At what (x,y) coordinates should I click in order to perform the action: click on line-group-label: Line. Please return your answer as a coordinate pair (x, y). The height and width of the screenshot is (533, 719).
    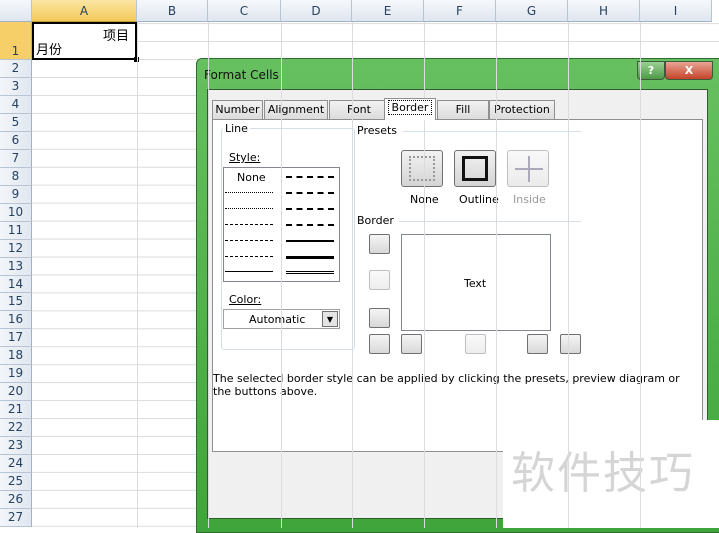
    Looking at the image, I should click on (236, 128).